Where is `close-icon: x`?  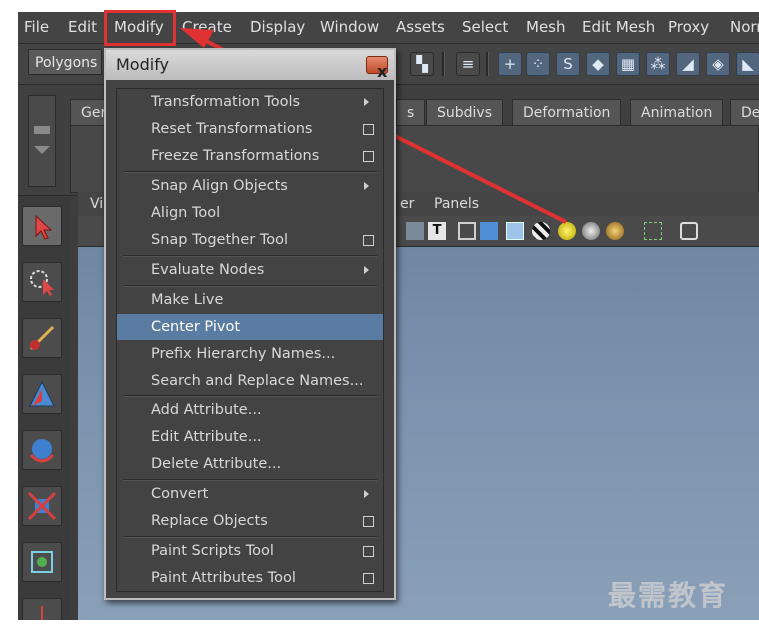 close-icon: x is located at coordinates (382, 71).